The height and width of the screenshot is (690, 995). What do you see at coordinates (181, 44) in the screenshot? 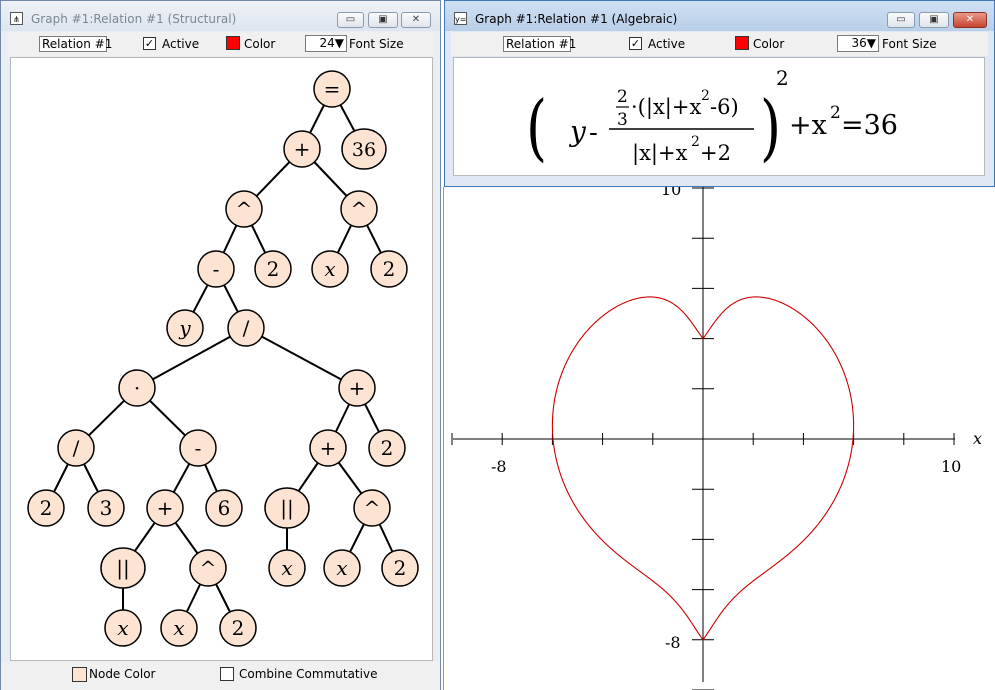
I see `active-label: Active` at bounding box center [181, 44].